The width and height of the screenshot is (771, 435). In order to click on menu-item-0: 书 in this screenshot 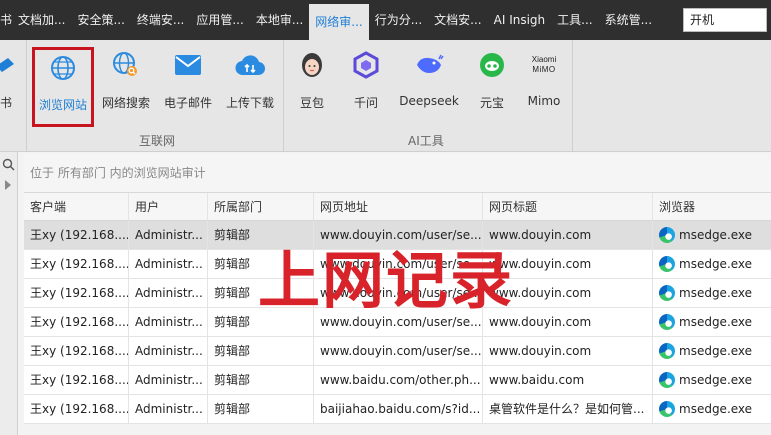, I will do `click(6, 20)`.